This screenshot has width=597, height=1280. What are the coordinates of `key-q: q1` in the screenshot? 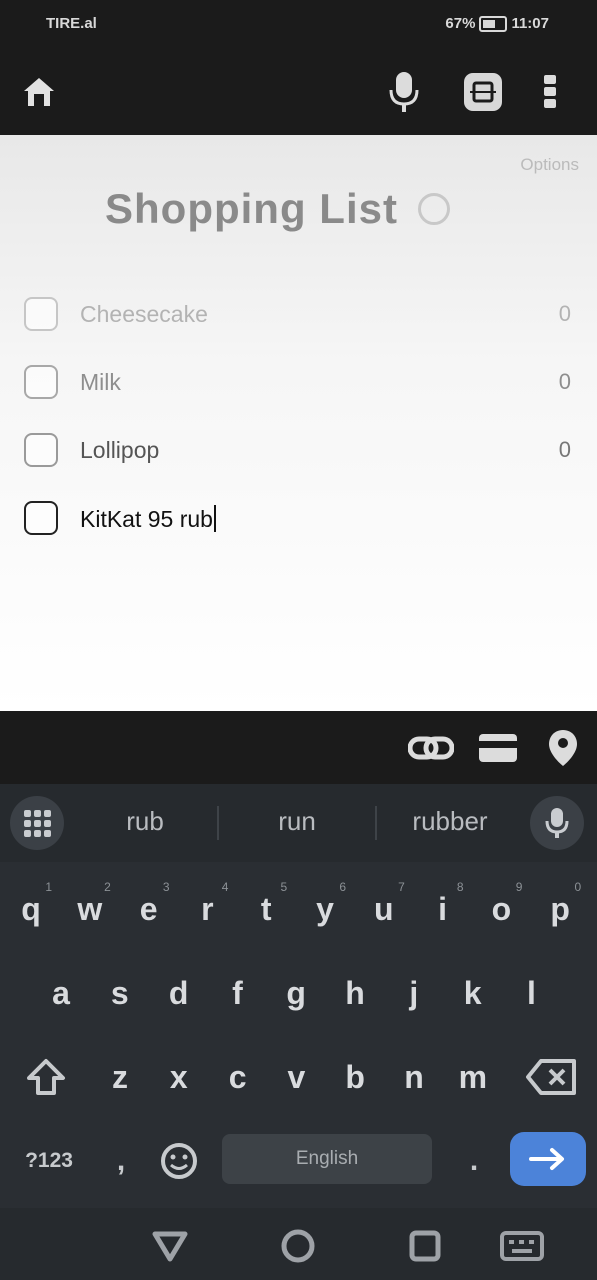 It's located at (31, 909).